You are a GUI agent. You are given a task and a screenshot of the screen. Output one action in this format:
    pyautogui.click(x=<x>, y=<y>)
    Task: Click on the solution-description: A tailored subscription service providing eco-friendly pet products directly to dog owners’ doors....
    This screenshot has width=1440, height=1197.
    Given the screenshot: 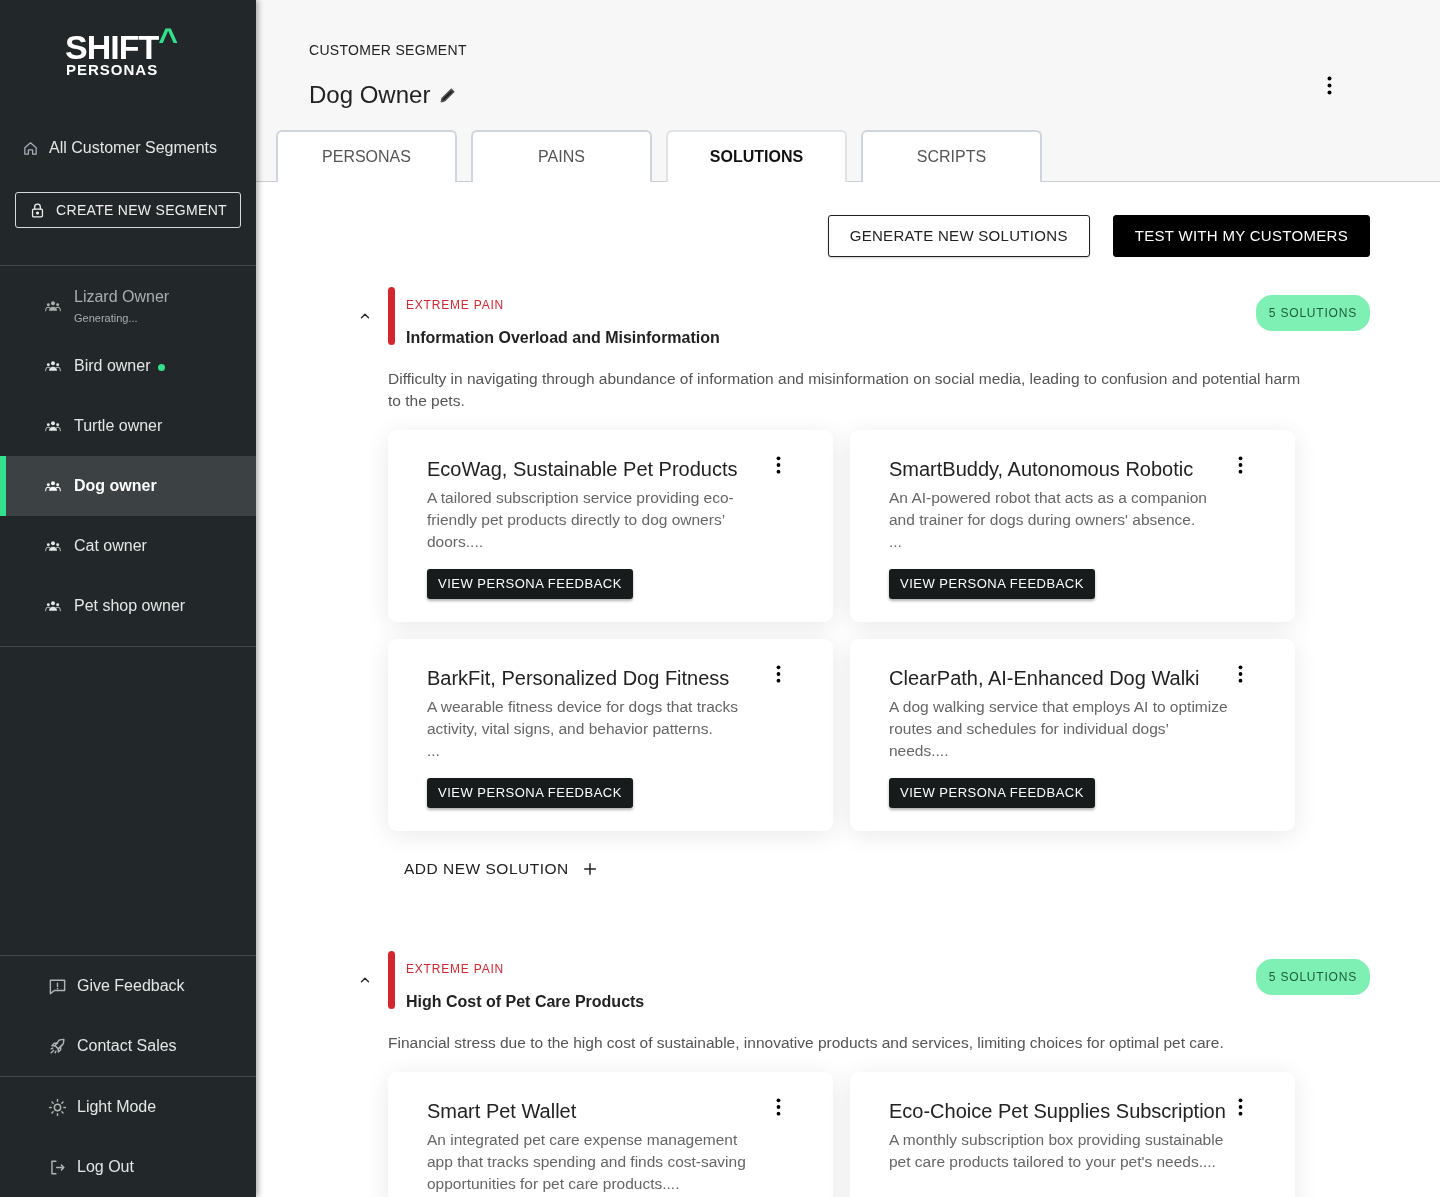 What is the action you would take?
    pyautogui.click(x=581, y=520)
    